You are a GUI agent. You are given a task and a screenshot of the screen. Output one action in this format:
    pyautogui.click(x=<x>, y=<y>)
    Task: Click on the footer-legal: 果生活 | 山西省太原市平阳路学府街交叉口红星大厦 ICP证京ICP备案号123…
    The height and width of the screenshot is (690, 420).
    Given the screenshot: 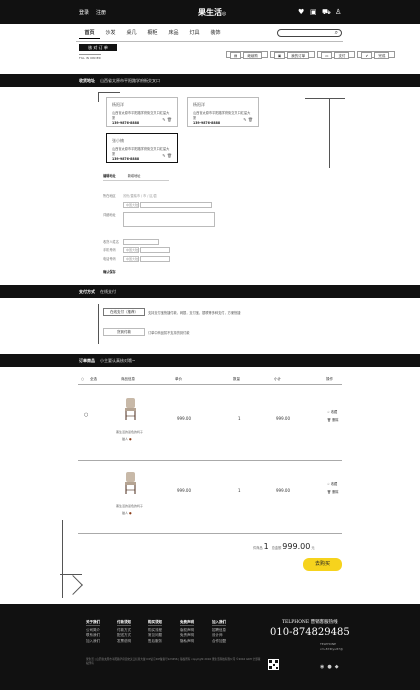 What is the action you would take?
    pyautogui.click(x=173, y=661)
    